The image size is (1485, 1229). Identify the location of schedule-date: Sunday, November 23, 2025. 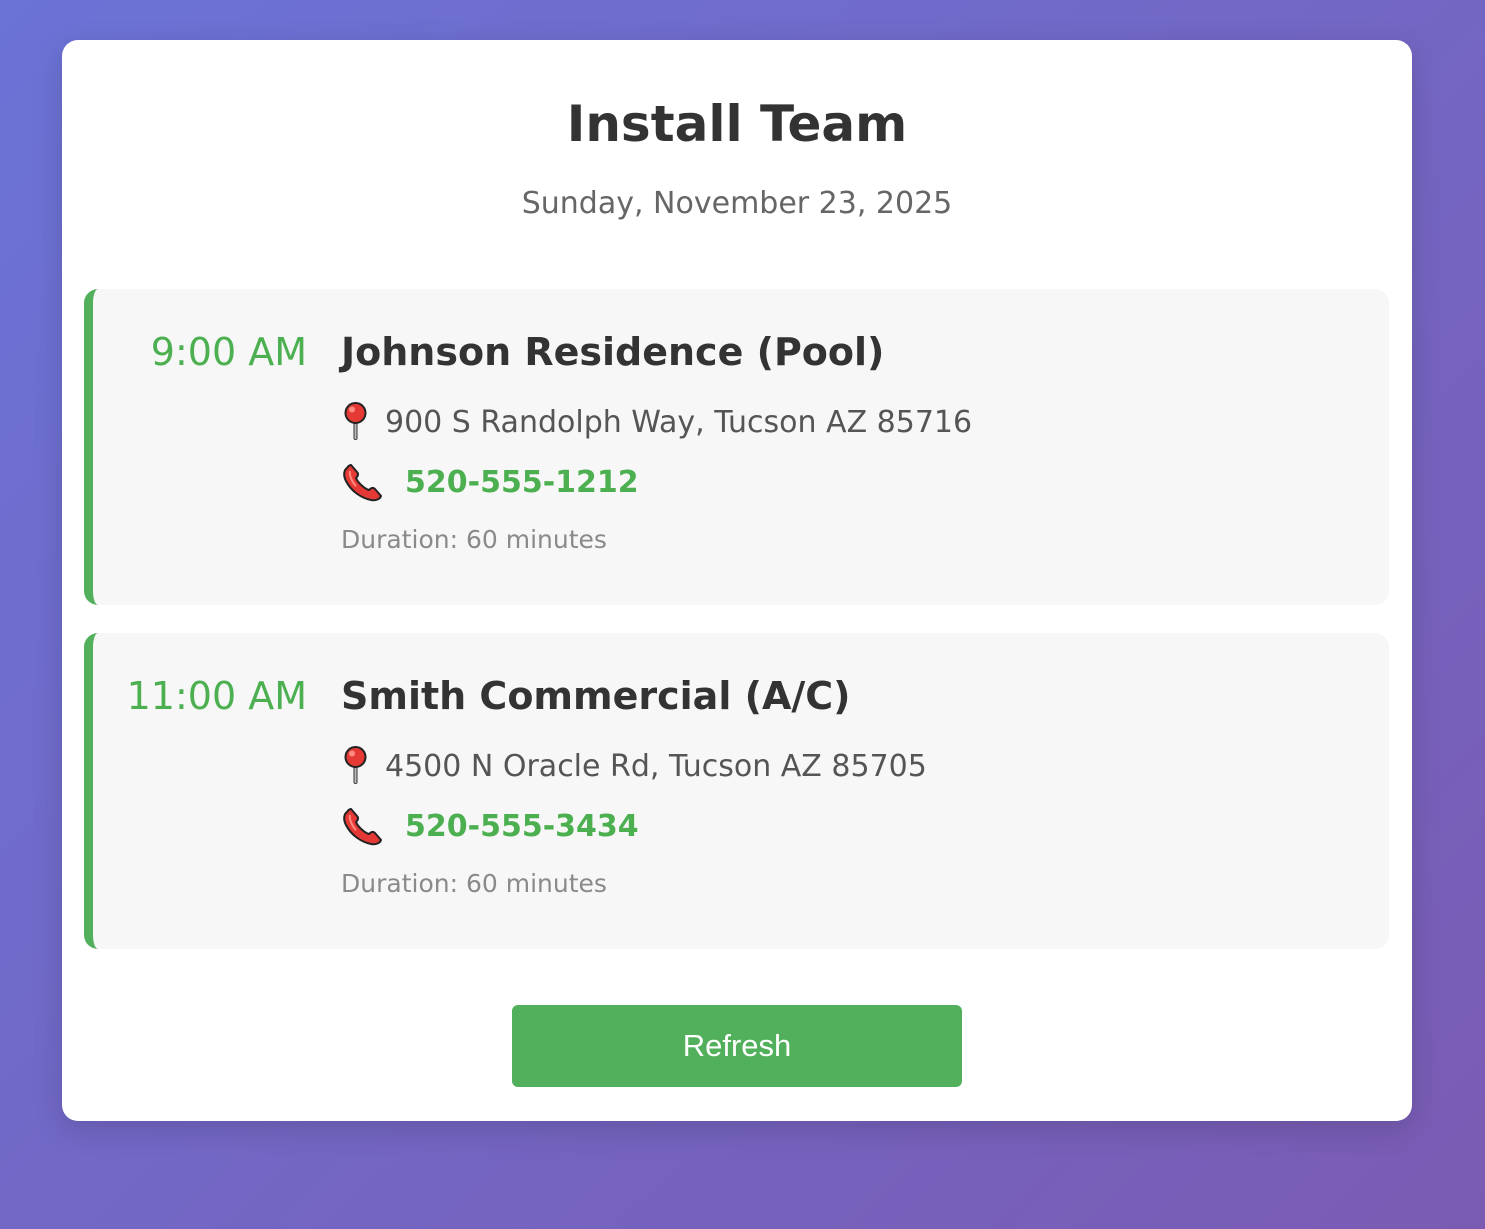
(737, 203).